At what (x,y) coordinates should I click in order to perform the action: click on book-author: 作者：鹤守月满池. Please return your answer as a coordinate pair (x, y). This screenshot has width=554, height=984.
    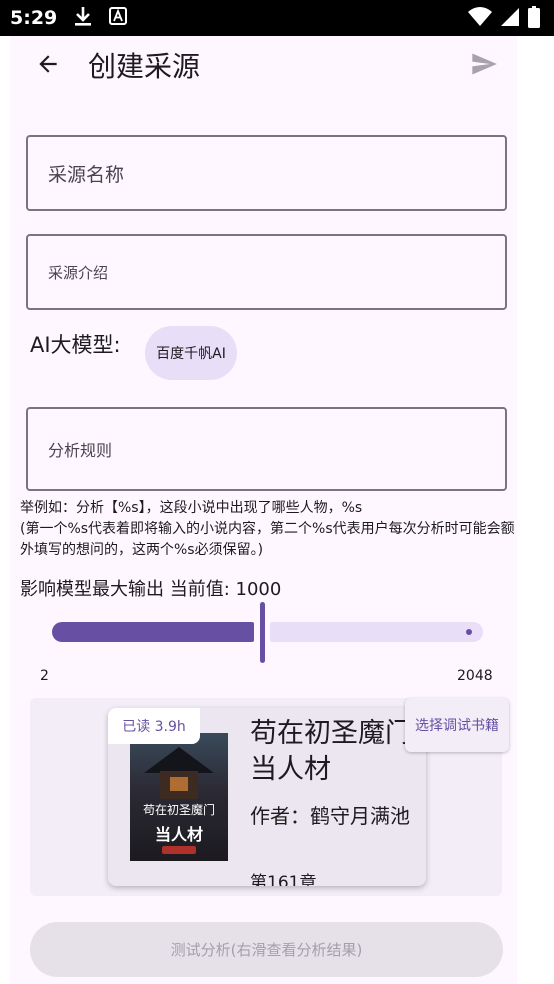
    Looking at the image, I should click on (330, 816).